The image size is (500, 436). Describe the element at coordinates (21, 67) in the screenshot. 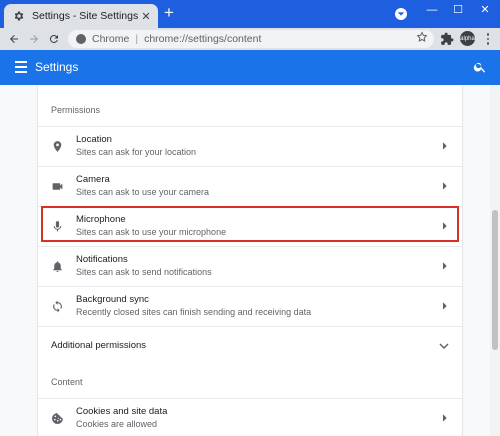

I see `hamburger-menu-icon` at that location.